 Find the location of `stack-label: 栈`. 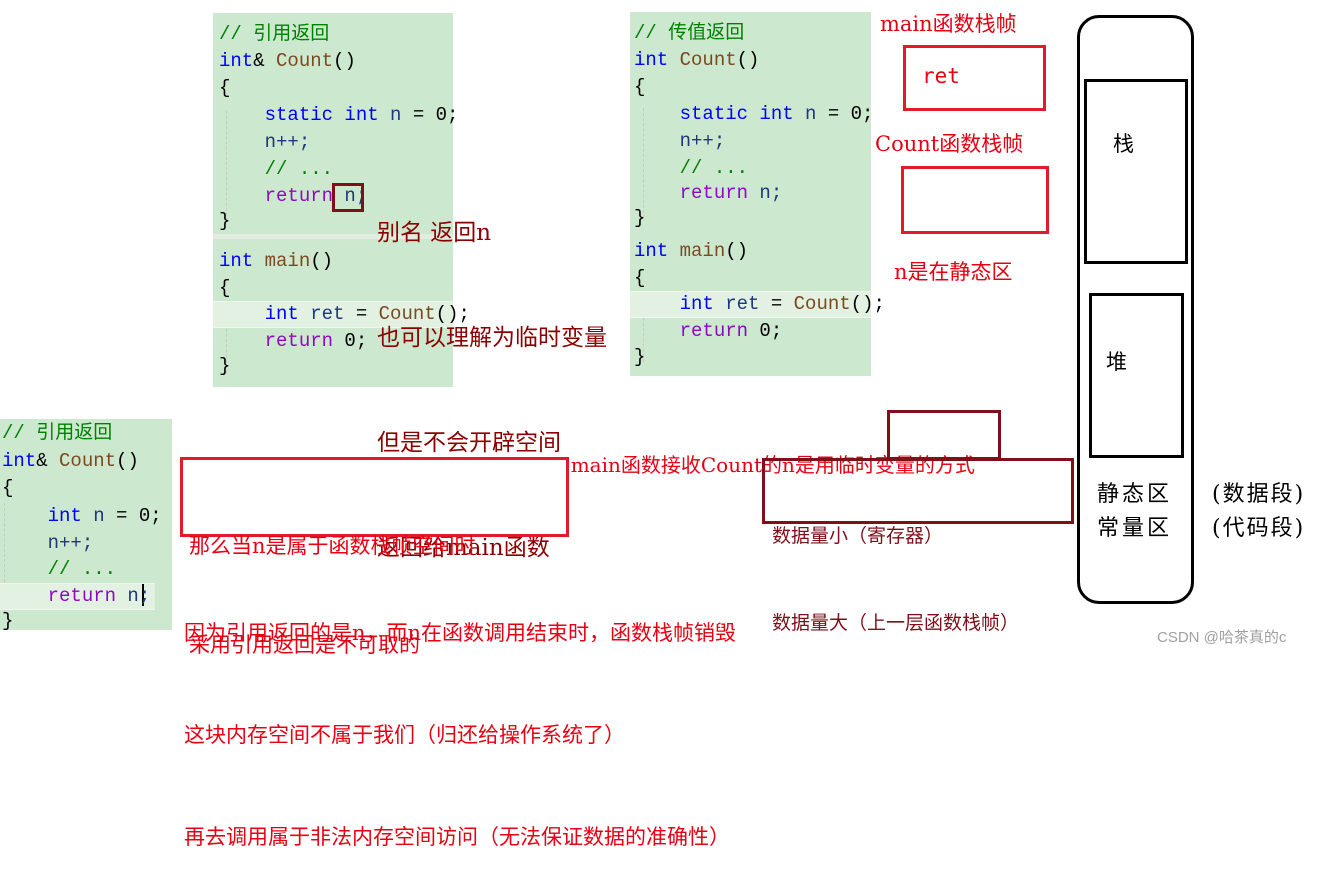

stack-label: 栈 is located at coordinates (1123, 144).